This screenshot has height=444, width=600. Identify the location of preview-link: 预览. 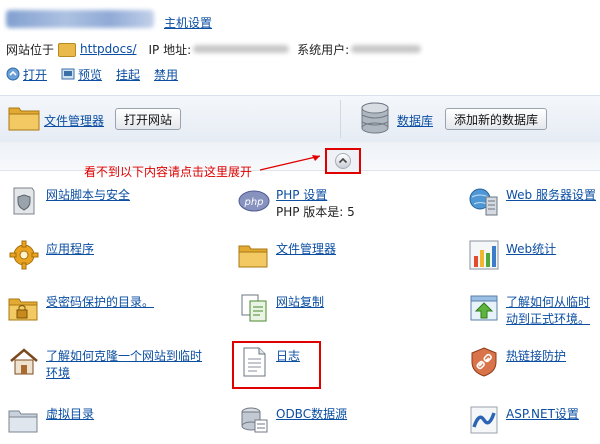
(90, 74).